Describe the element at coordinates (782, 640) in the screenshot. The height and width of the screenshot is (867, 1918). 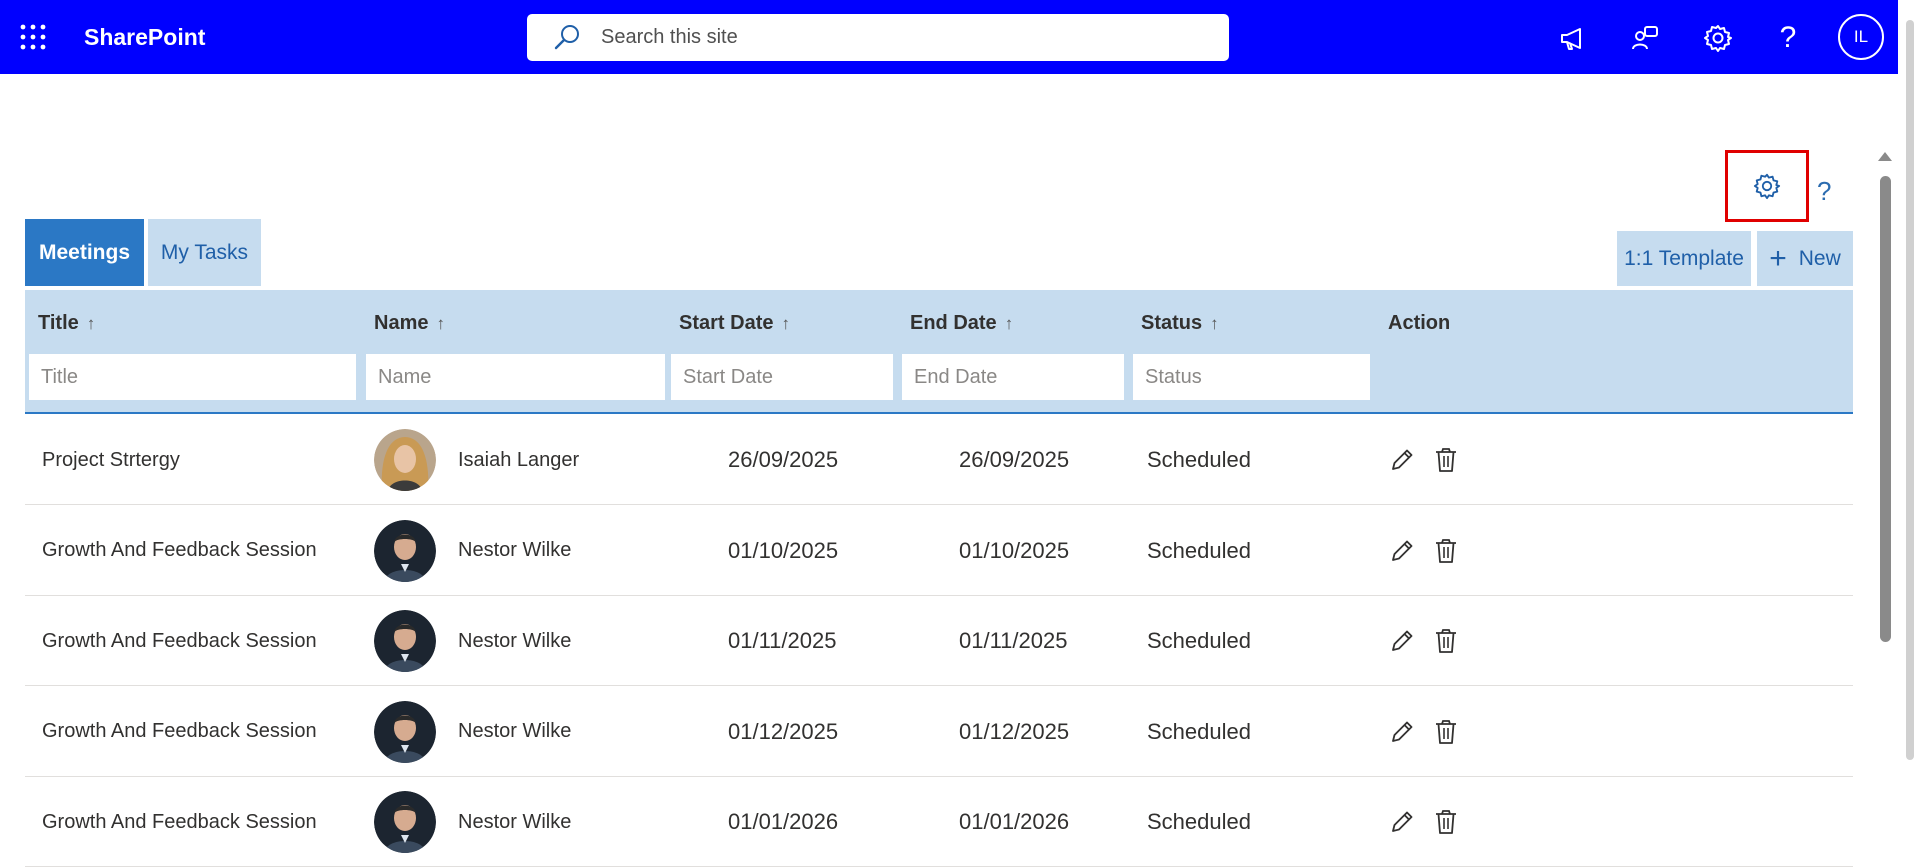
I see `row-start-date: 01/11/2025` at that location.